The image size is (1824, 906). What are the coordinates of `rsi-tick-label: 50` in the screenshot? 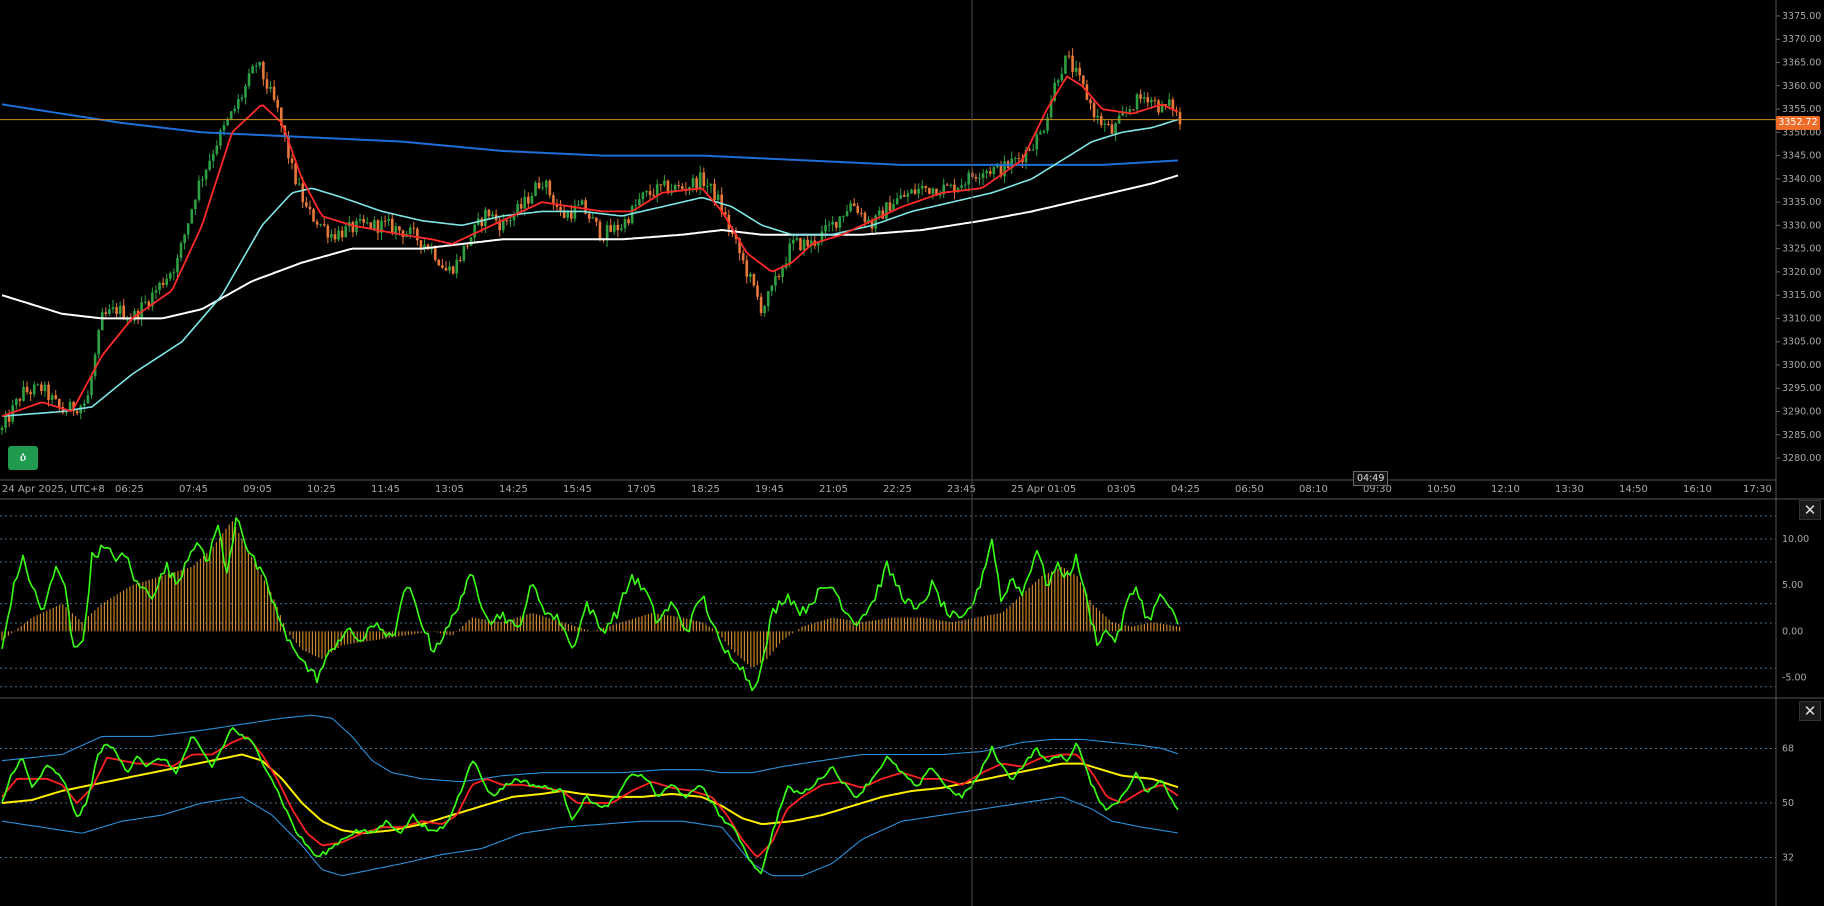 It's located at (1788, 803).